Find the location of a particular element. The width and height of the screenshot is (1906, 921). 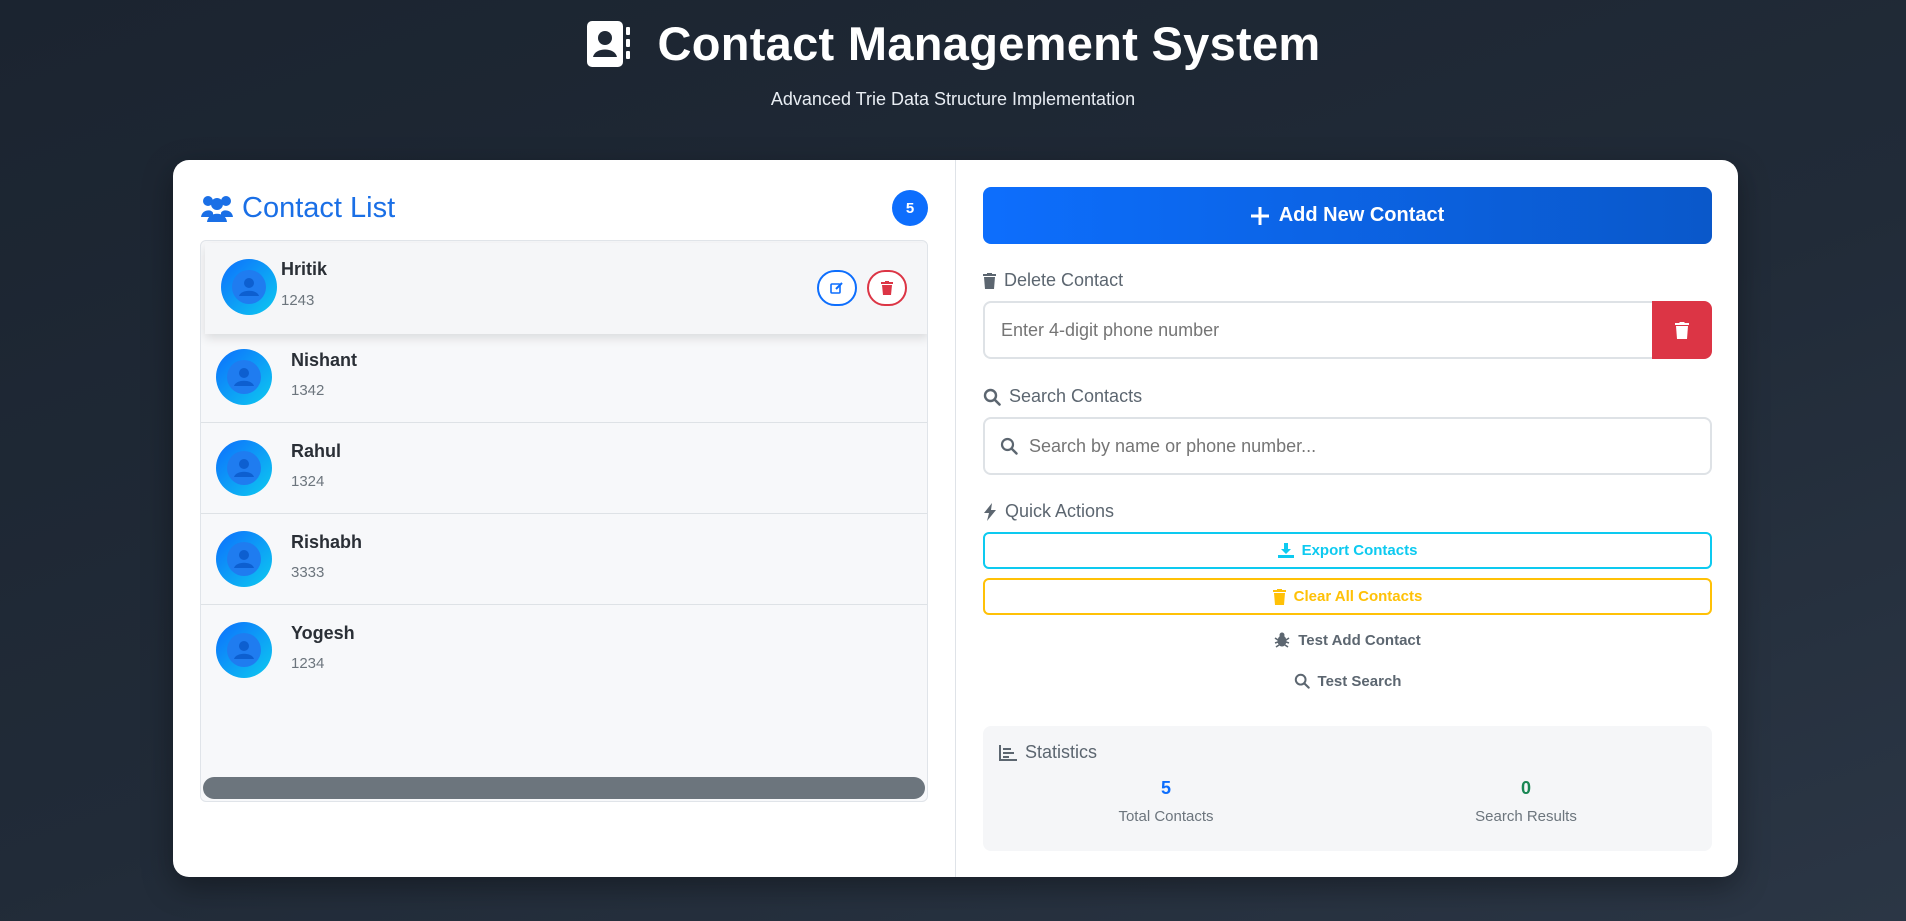

chart-bar-icon is located at coordinates (1008, 752).